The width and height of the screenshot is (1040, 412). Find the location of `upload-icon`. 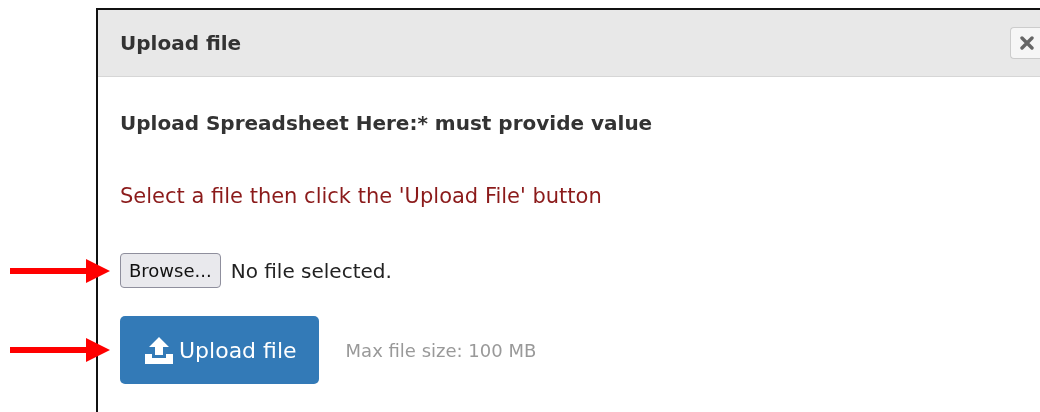

upload-icon is located at coordinates (159, 350).